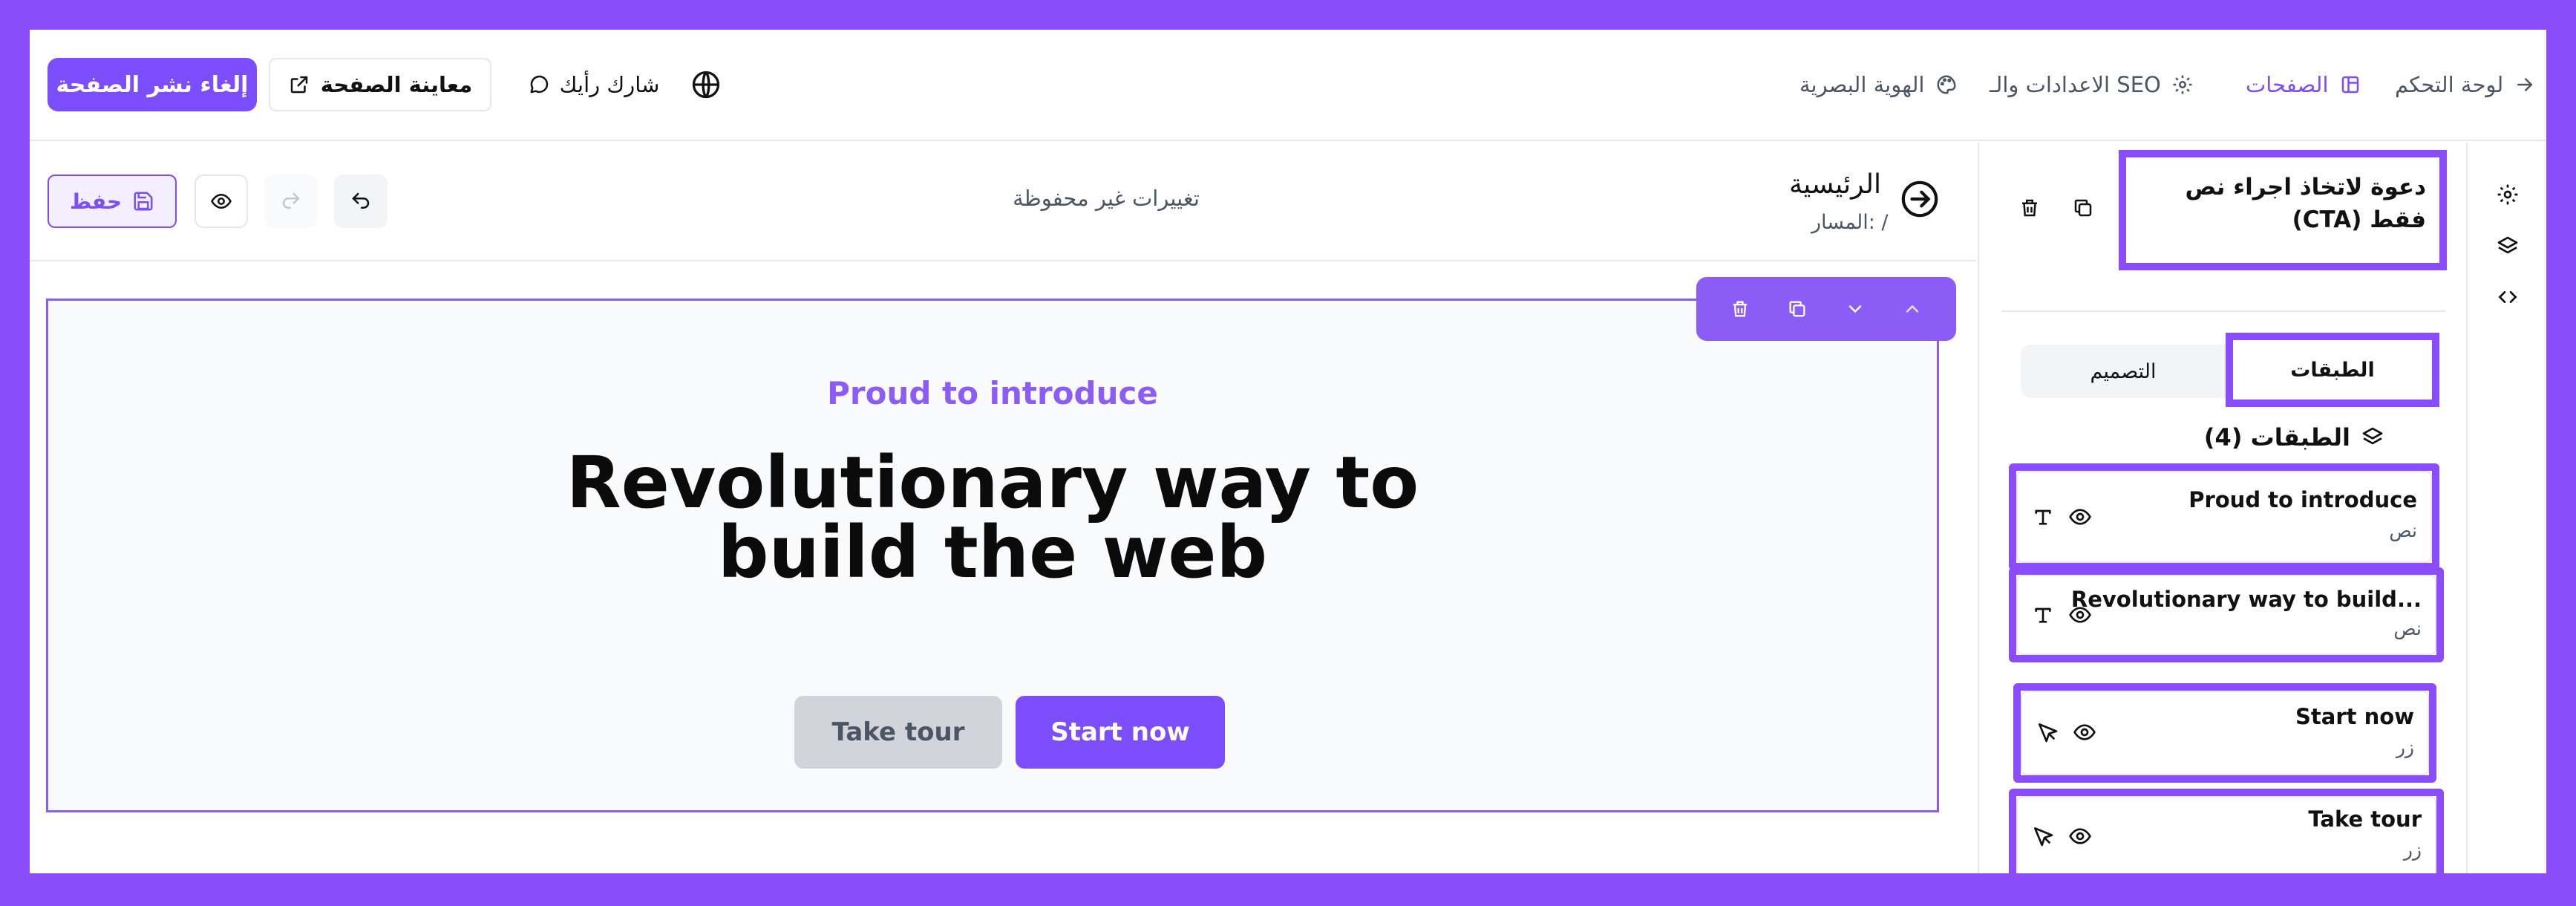 This screenshot has width=2576, height=906. Describe the element at coordinates (1946, 85) in the screenshot. I see `palette-icon` at that location.